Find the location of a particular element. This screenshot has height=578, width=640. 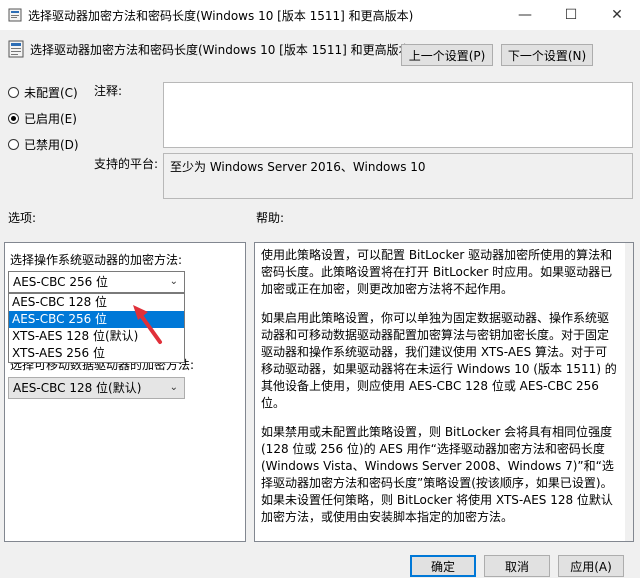

removable-drive-method-value: AES-CBC 128 位(默认) is located at coordinates (77, 388).